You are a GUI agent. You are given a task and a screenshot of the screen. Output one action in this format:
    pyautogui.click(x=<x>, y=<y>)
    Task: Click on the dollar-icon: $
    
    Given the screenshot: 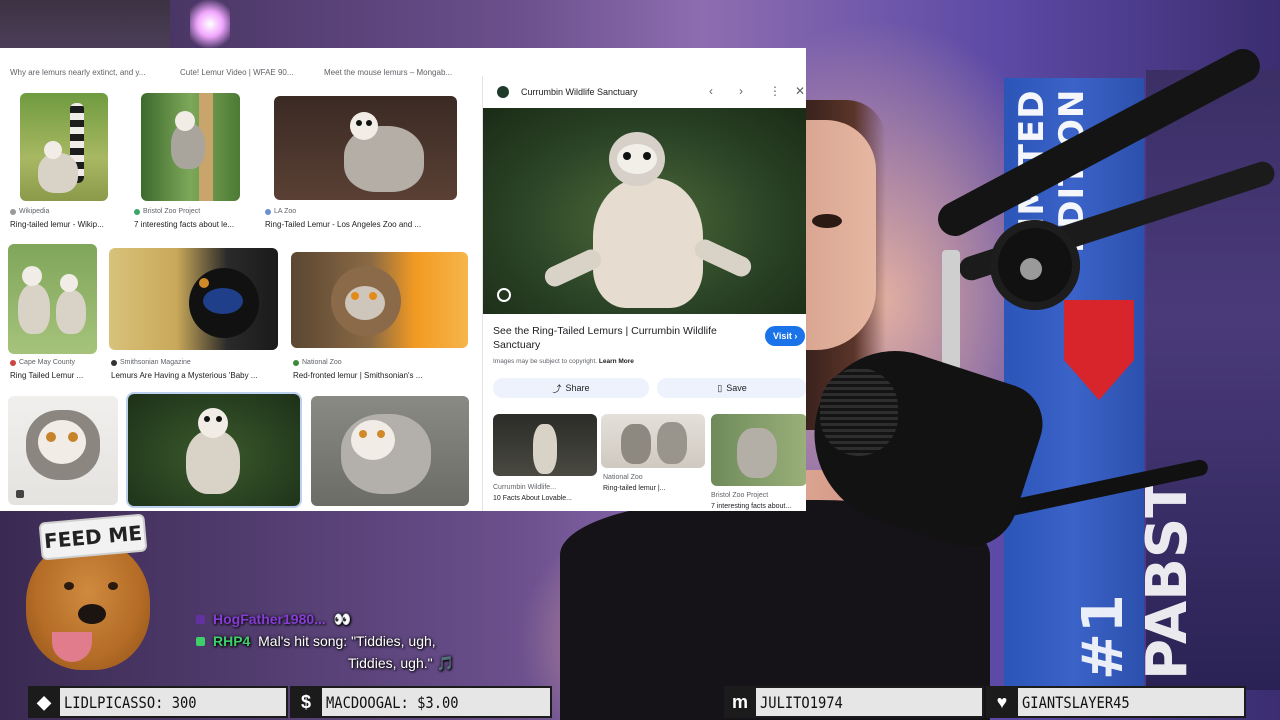 What is the action you would take?
    pyautogui.click(x=306, y=702)
    